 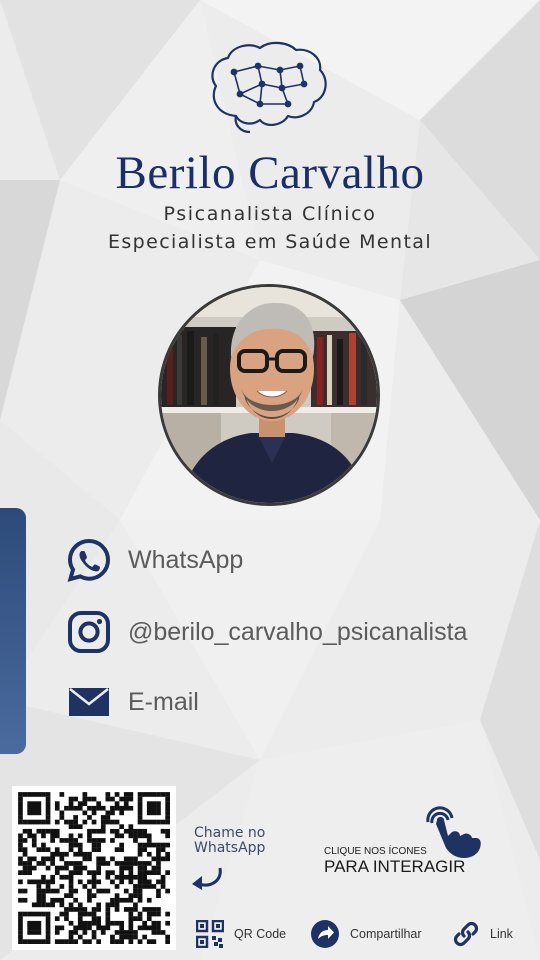 What do you see at coordinates (260, 934) in the screenshot?
I see `qr-code-label: QR Code` at bounding box center [260, 934].